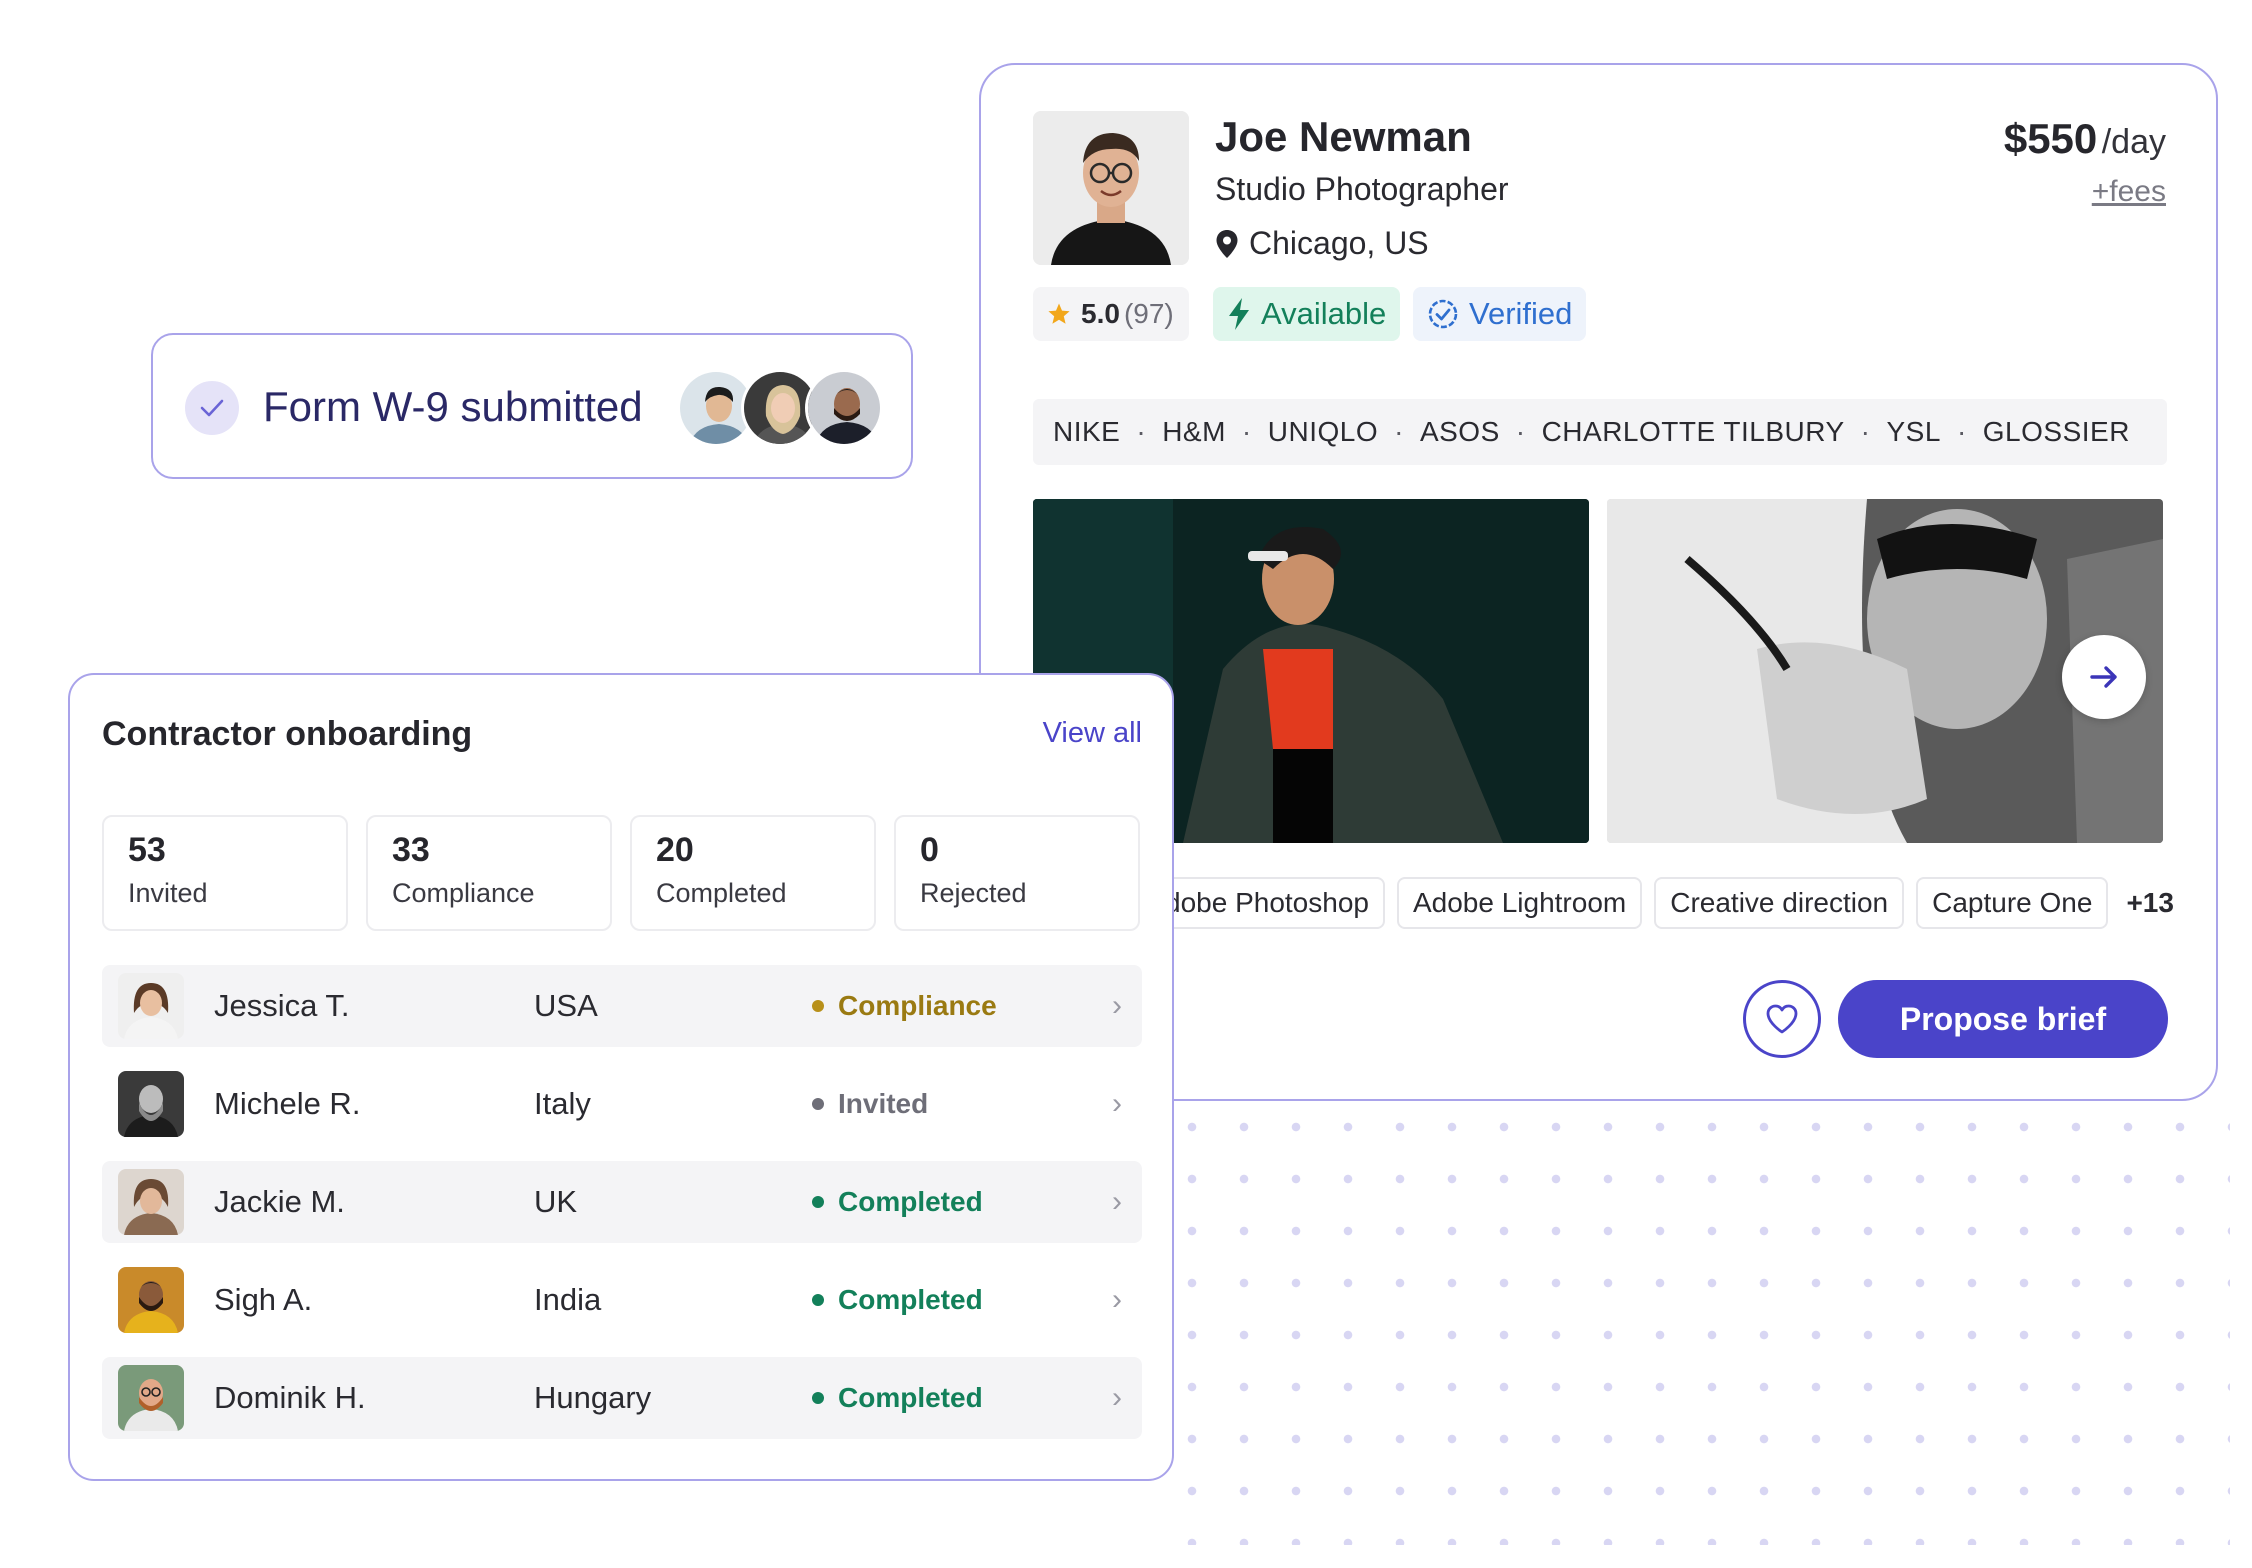  Describe the element at coordinates (622, 1300) in the screenshot. I see `contractor-row: Sigh A. India Completed ›` at that location.